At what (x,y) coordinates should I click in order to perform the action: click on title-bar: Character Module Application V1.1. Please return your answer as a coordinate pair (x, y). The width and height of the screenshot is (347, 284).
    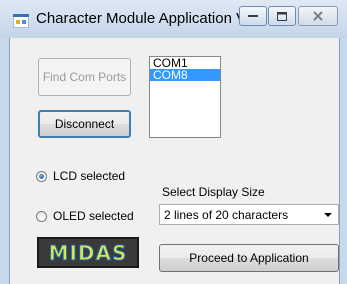
    Looking at the image, I should click on (173, 19).